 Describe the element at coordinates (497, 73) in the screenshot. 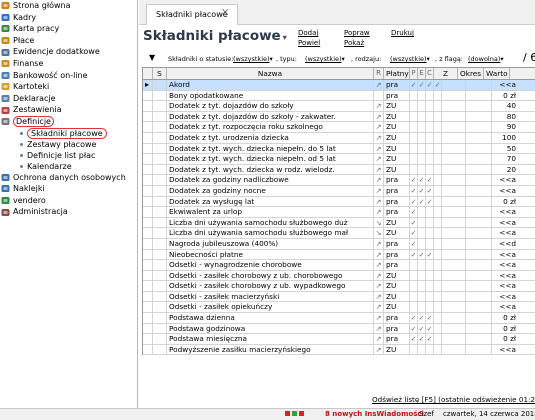

I see `column-header-10: Warto` at that location.